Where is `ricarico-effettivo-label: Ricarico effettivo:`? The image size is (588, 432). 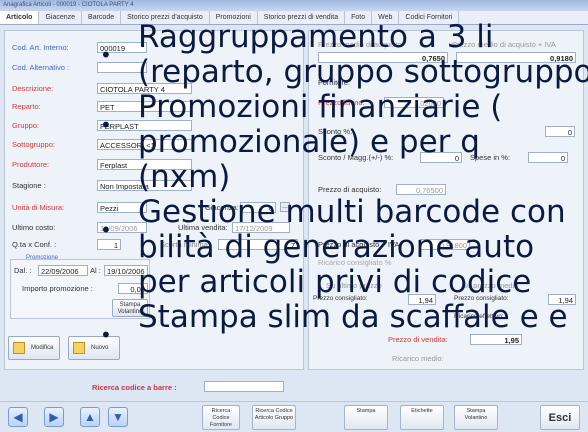 ricarico-effettivo-label: Ricarico effettivo: is located at coordinates (479, 316).